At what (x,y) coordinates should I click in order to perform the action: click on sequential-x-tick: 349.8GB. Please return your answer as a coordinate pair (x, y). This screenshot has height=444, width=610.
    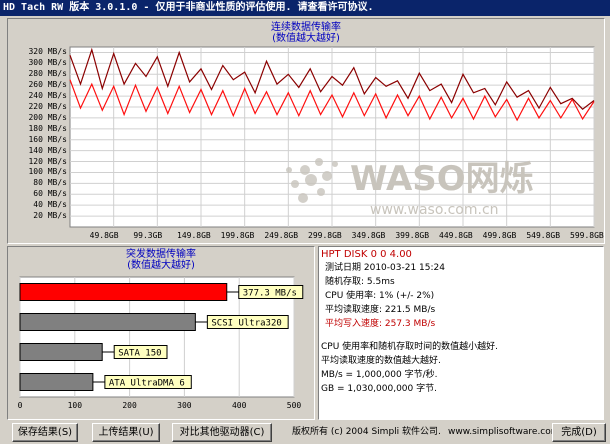
    Looking at the image, I should click on (368, 235).